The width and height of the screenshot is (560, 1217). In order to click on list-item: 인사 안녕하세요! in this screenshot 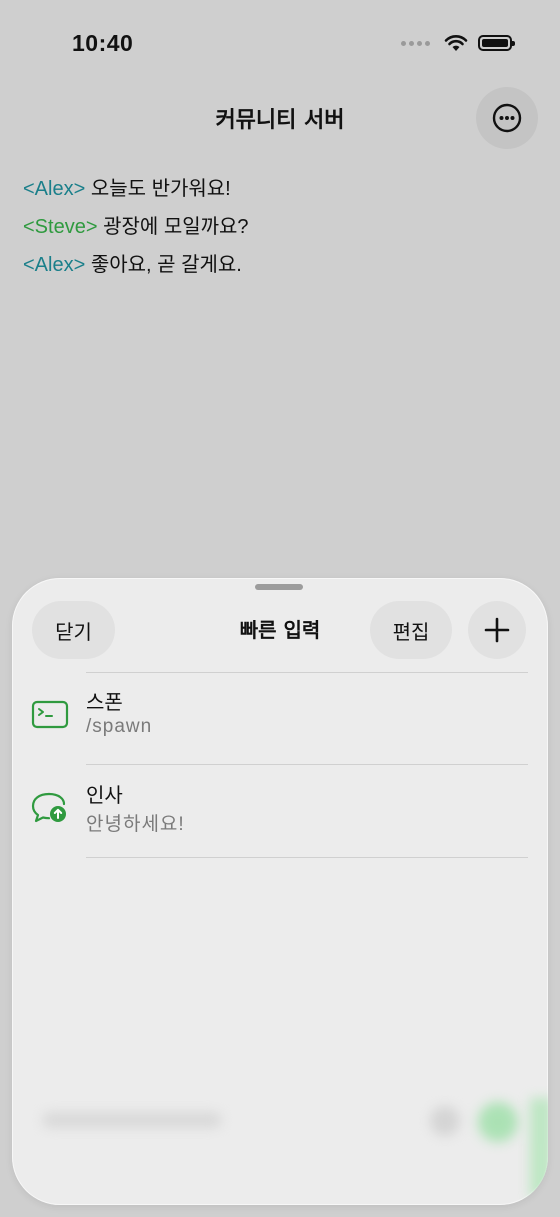, I will do `click(280, 811)`.